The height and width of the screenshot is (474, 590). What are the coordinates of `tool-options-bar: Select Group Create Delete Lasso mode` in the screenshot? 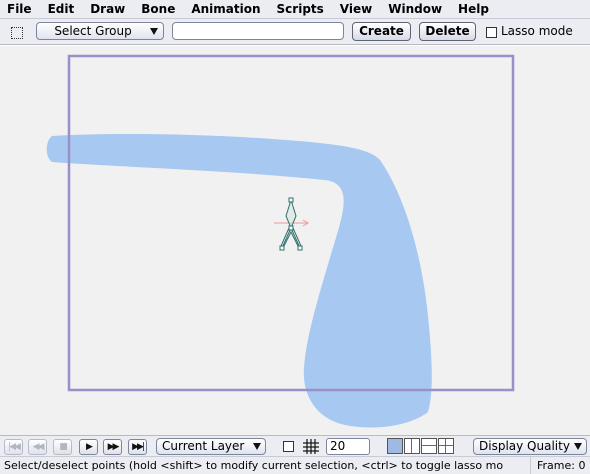 It's located at (295, 32).